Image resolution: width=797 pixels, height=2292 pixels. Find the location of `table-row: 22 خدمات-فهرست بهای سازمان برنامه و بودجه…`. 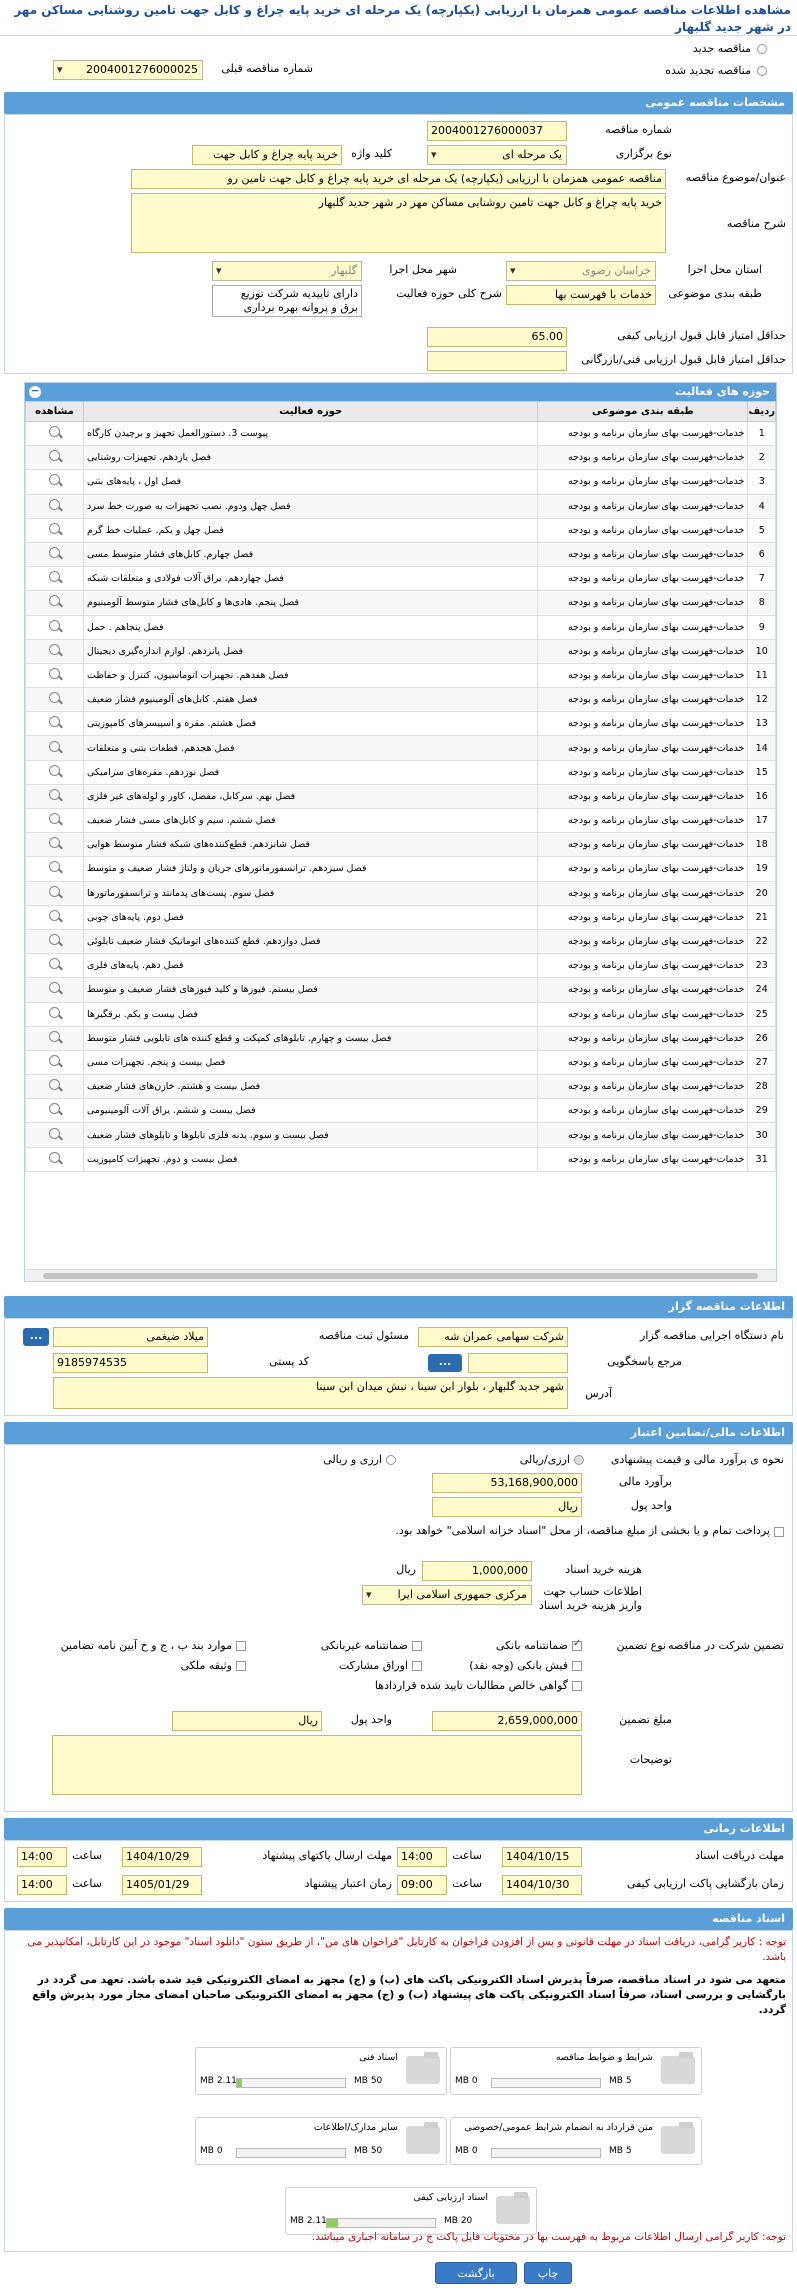

table-row: 22 خدمات-فهرست بهای سازمان برنامه و بودجه… is located at coordinates (400, 941).